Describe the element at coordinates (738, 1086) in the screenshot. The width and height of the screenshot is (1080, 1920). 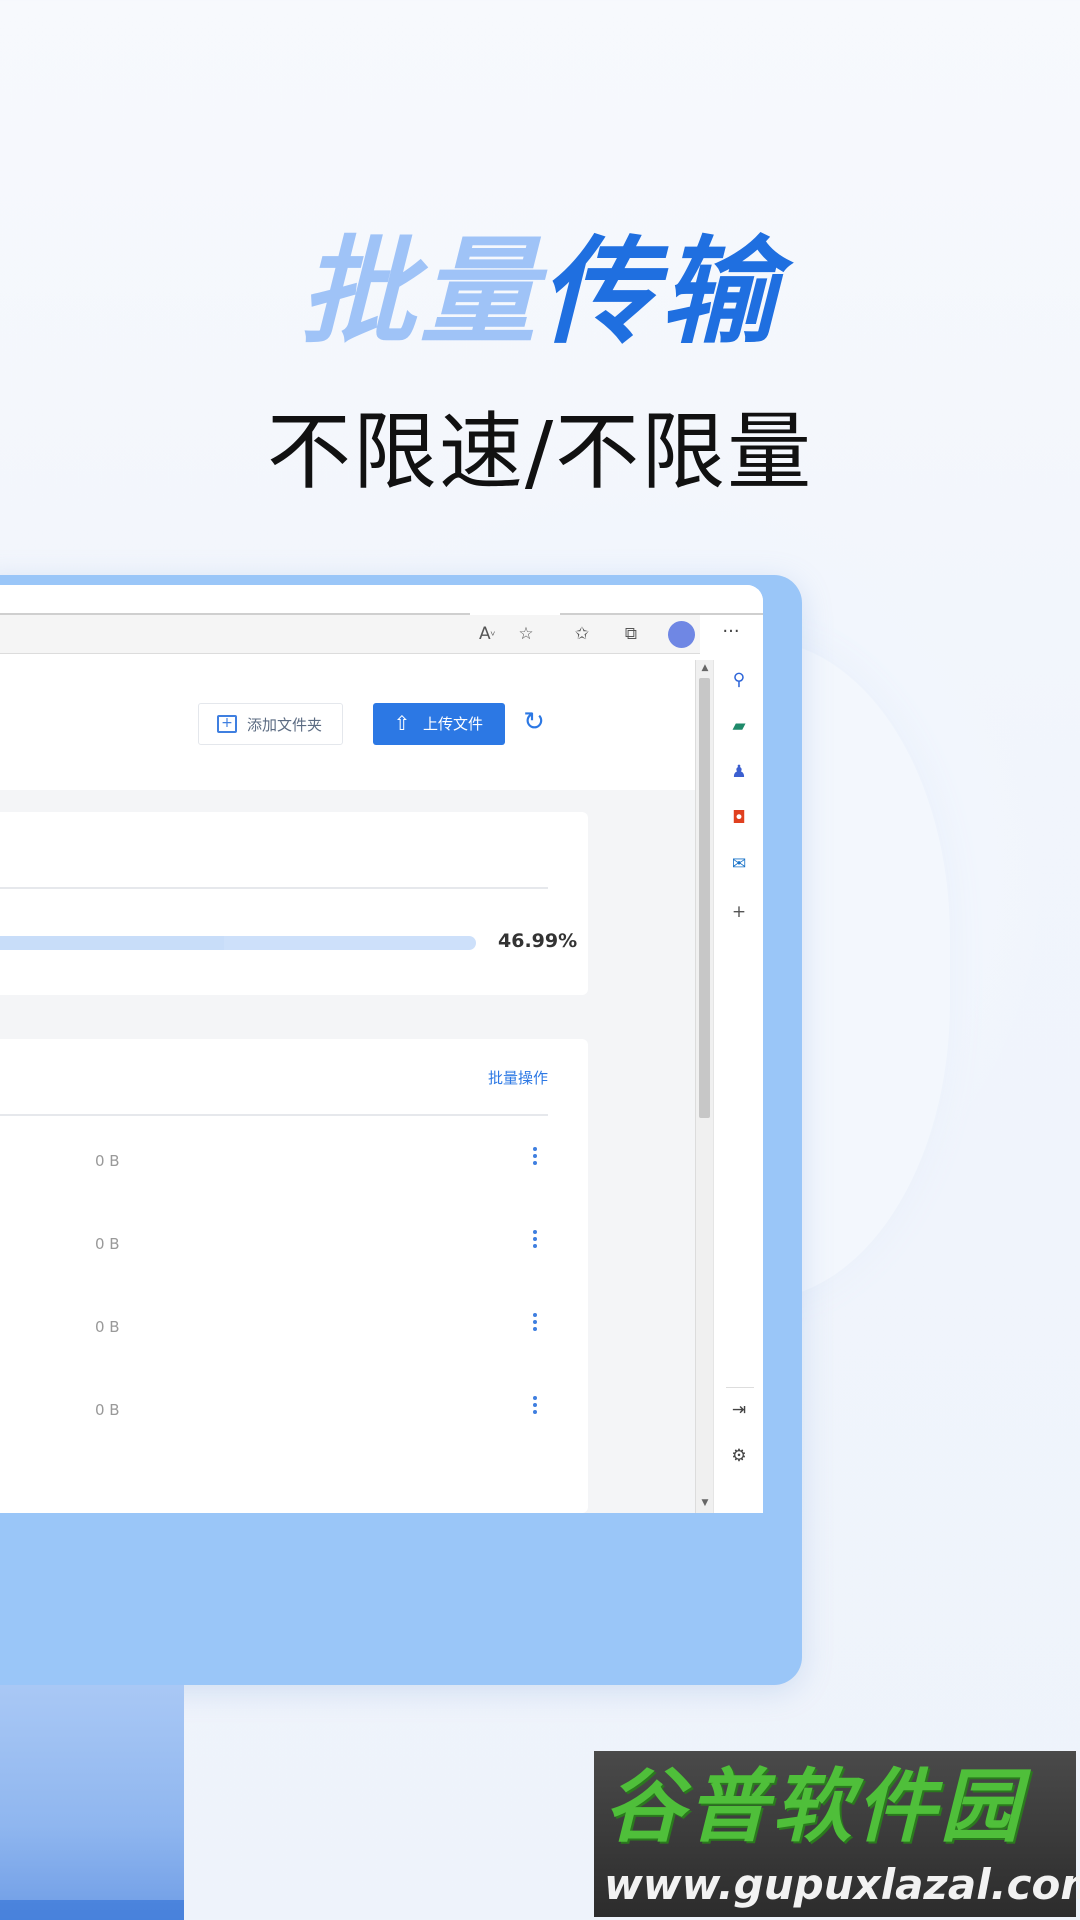
I see `browser-sidebar: ⚲ ▰ ♟ ◘ ✉ + ⇥ ⚙` at that location.